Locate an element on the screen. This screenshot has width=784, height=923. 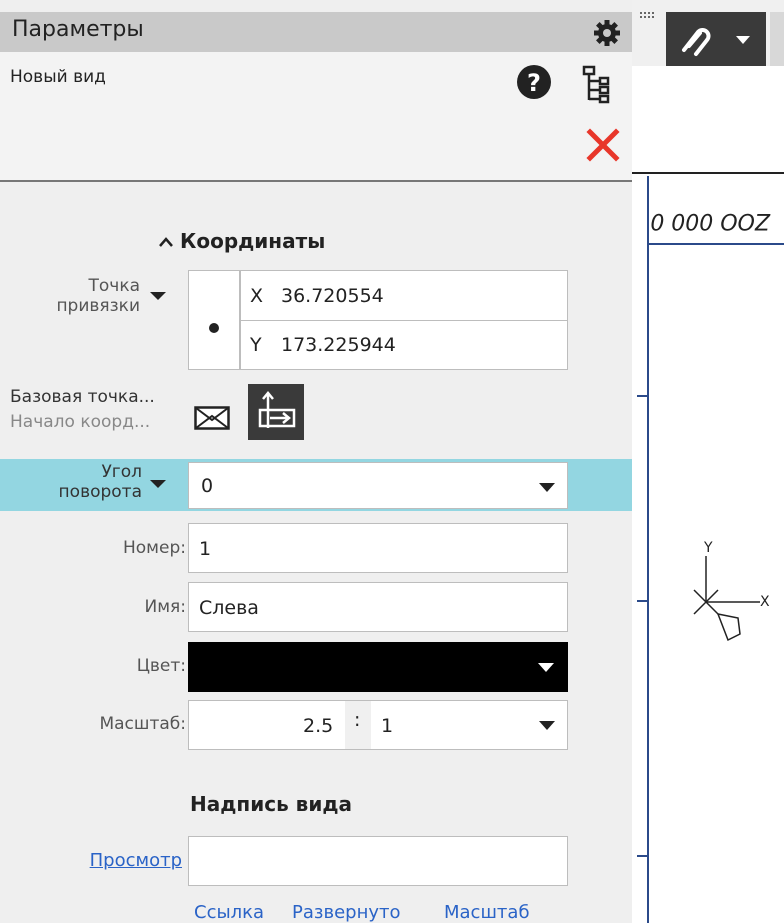
rotation-row: Угол поворота 0 is located at coordinates (316, 485).